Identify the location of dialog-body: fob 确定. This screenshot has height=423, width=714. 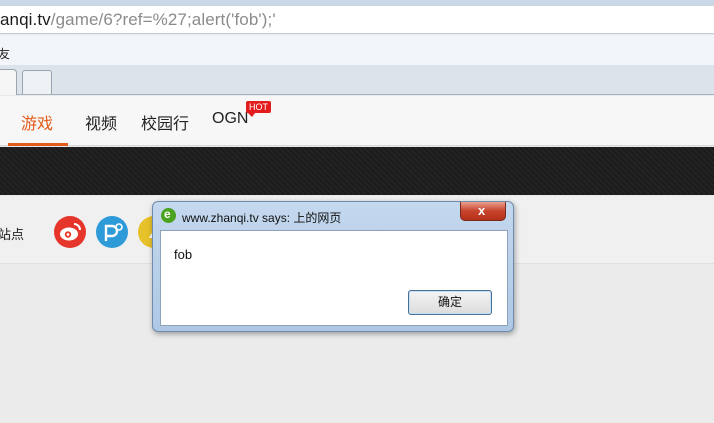
(334, 278).